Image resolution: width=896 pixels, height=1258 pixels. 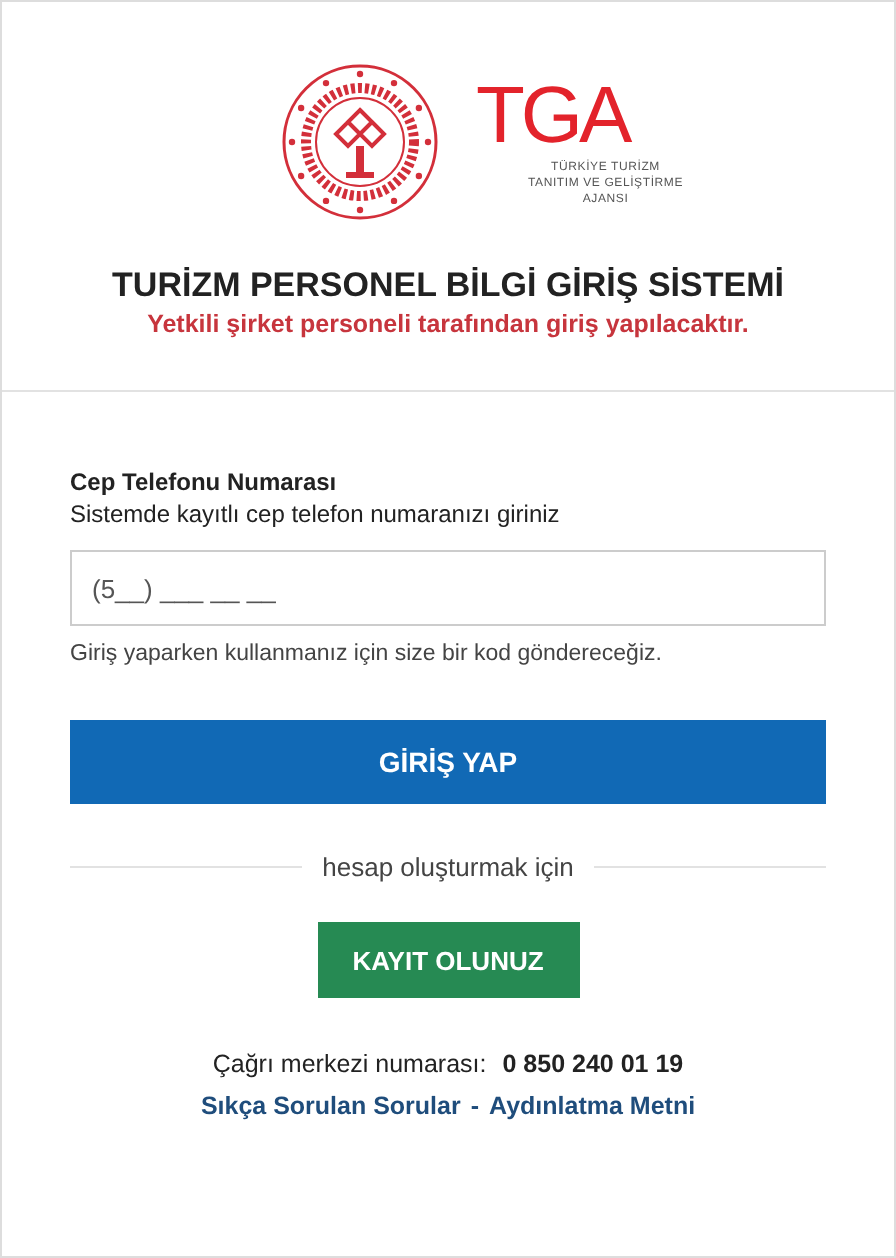 What do you see at coordinates (592, 1106) in the screenshot?
I see `footer-link: Aydınlatma Metni` at bounding box center [592, 1106].